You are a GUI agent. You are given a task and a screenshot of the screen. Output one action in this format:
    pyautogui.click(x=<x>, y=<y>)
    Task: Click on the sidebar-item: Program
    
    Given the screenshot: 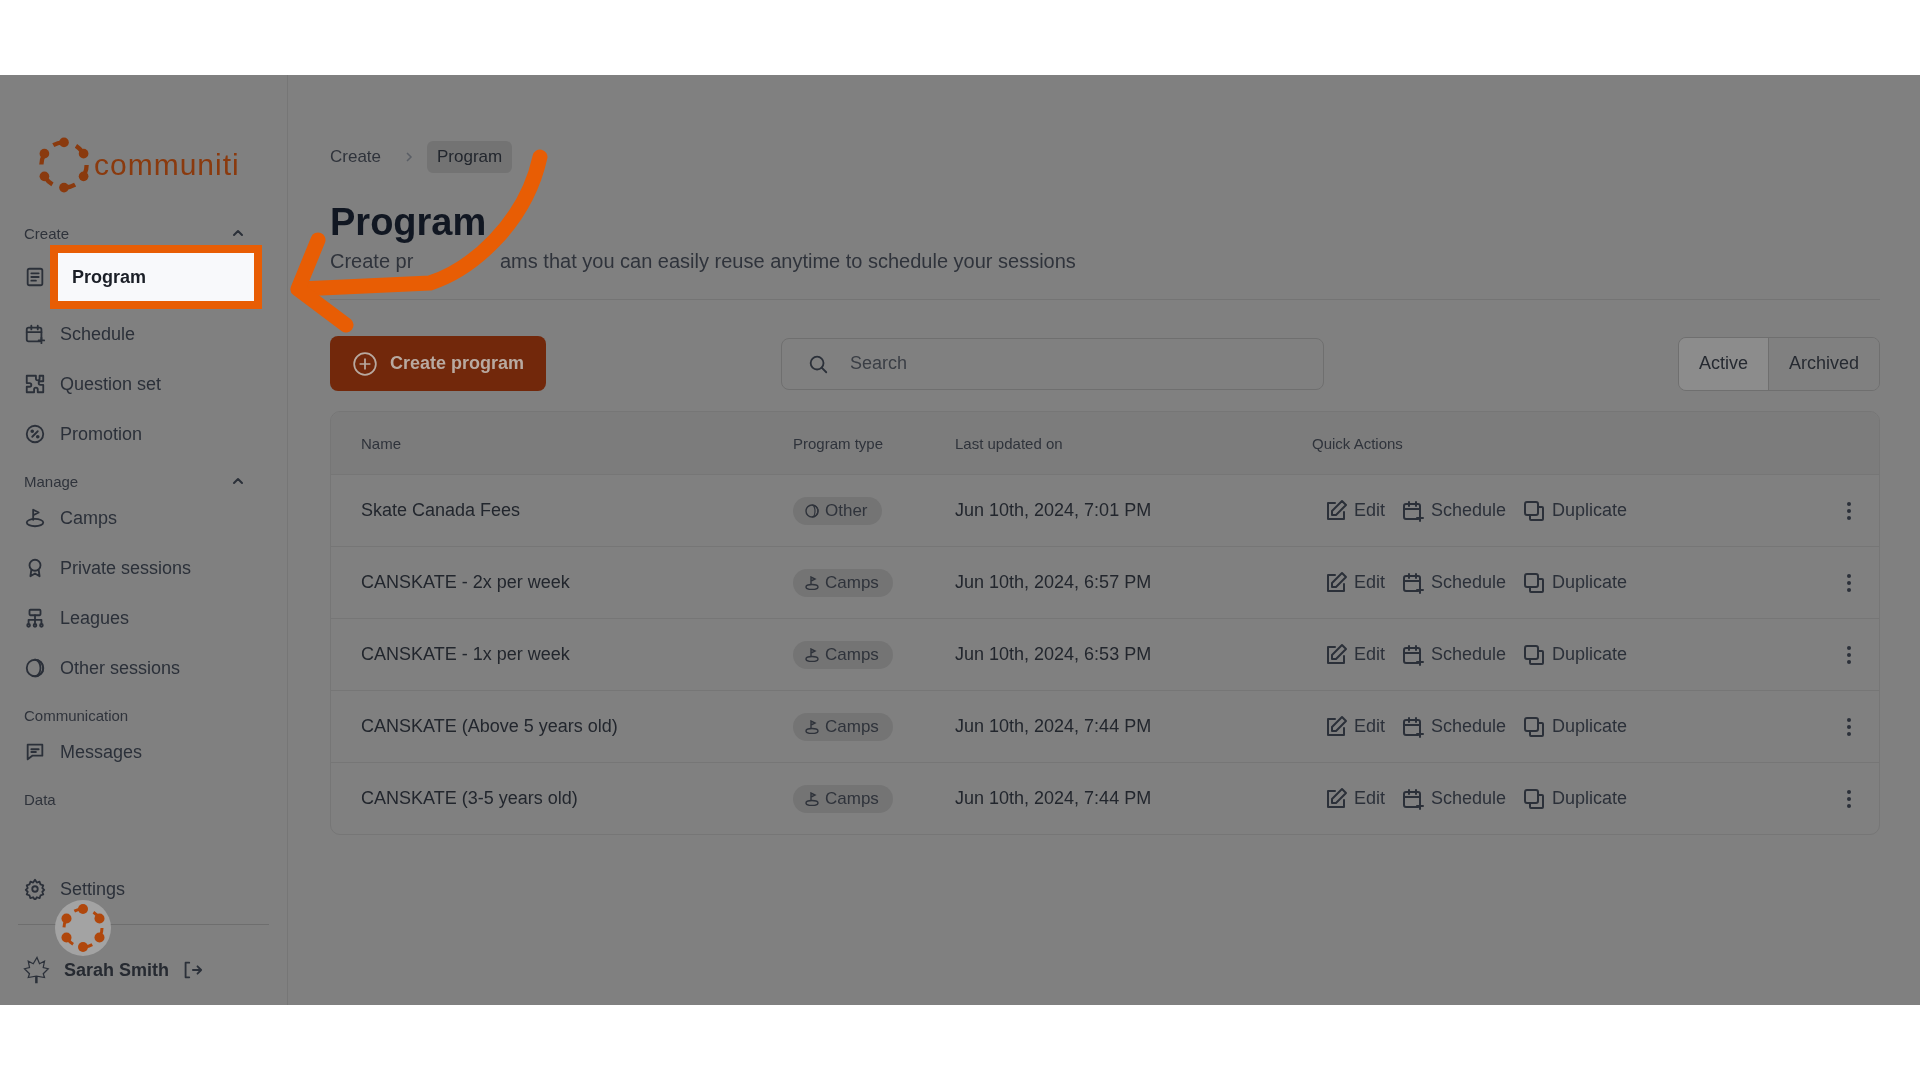 What is the action you would take?
    pyautogui.click(x=156, y=277)
    